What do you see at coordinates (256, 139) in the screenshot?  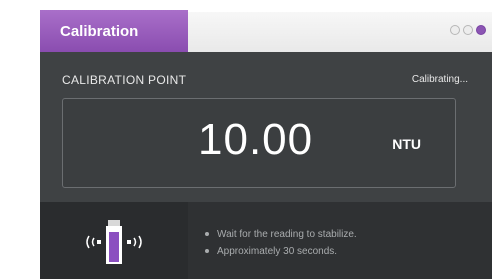 I see `reading-value: 10.00` at bounding box center [256, 139].